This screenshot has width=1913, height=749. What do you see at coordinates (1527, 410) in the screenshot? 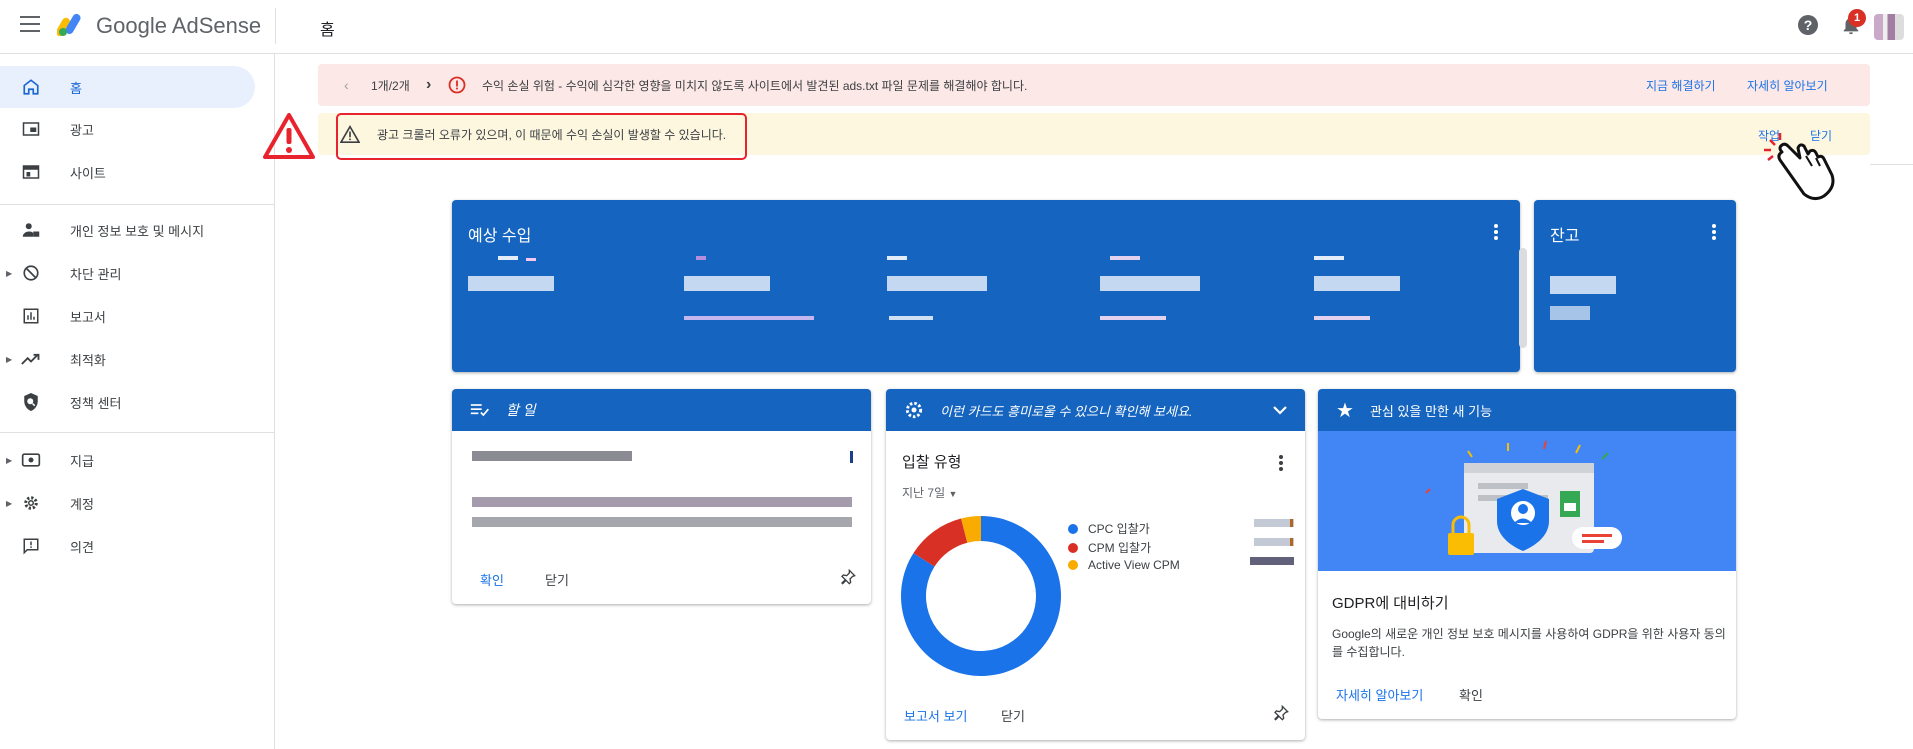
I see `feature-card-header: ★ 관심 있을 만한 새 기능` at bounding box center [1527, 410].